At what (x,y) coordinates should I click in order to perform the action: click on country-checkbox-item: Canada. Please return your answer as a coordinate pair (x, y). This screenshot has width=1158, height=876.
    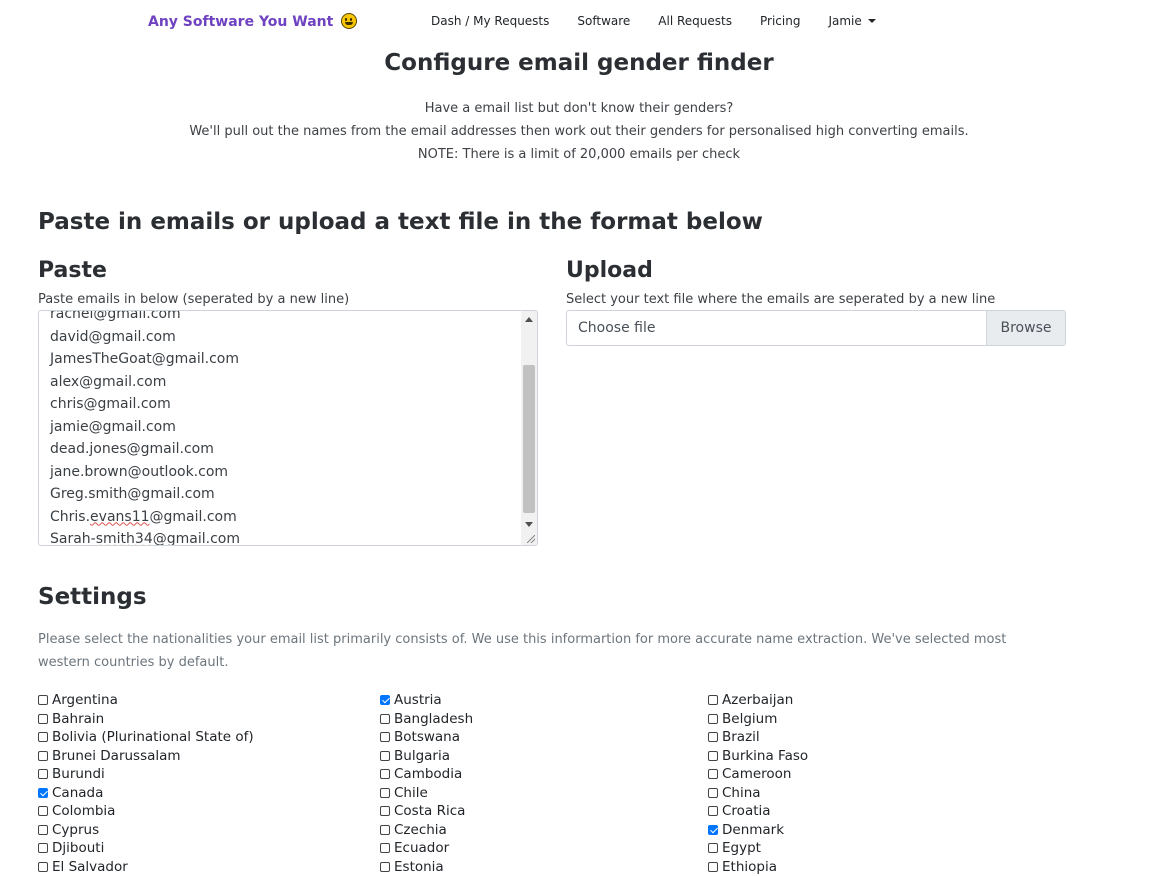
    Looking at the image, I should click on (146, 793).